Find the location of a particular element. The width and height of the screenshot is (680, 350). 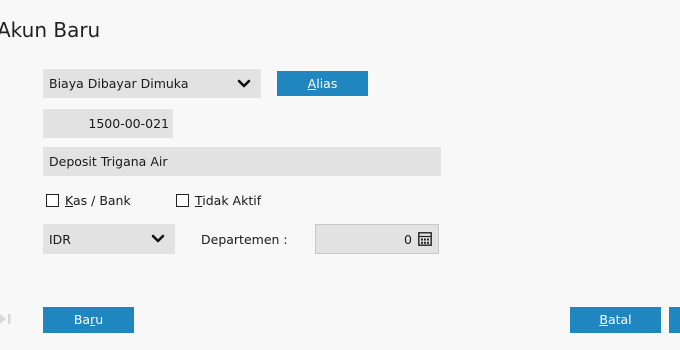

account-type-select: Biaya Dibayar Dimuka is located at coordinates (152, 83).